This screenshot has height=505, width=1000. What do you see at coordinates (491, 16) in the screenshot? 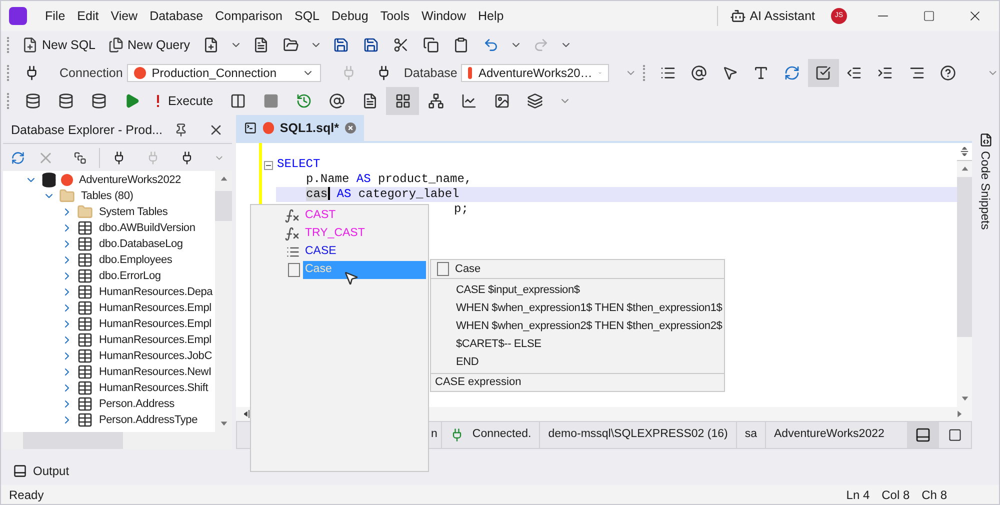
I see `menu-item: Help` at bounding box center [491, 16].